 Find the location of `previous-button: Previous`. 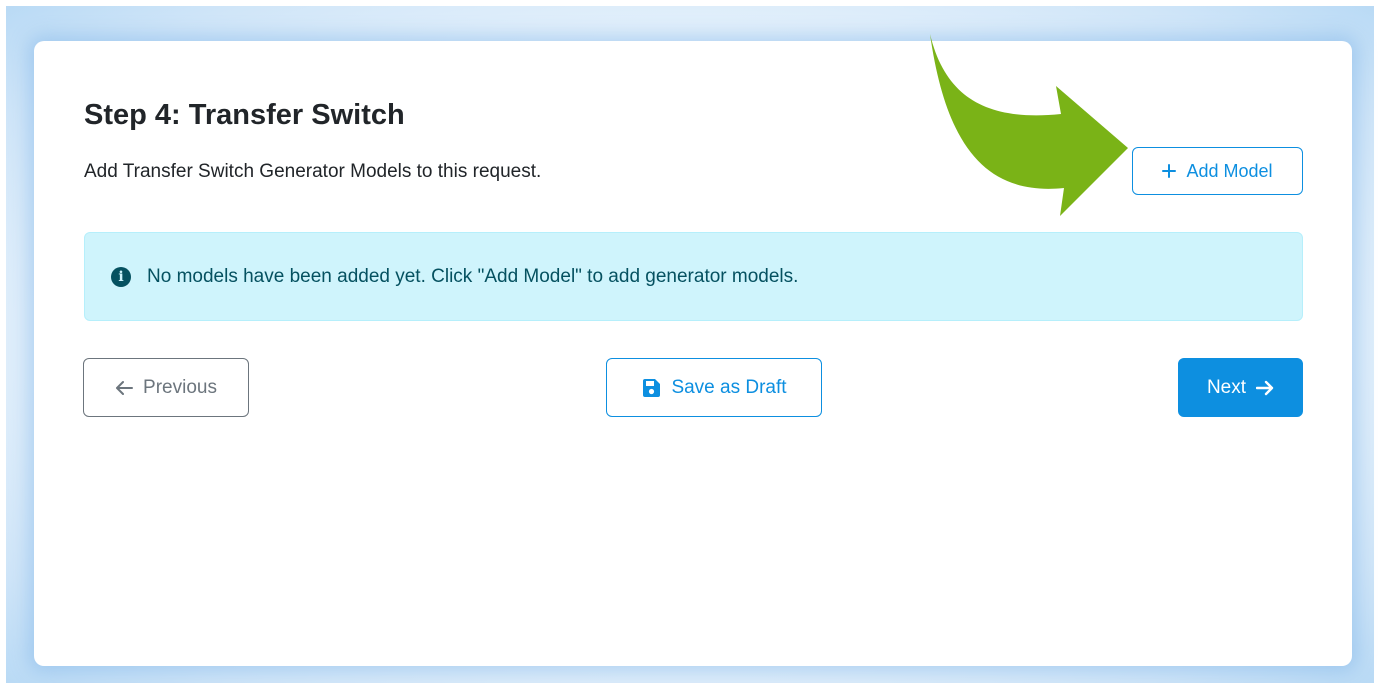

previous-button: Previous is located at coordinates (166, 387).